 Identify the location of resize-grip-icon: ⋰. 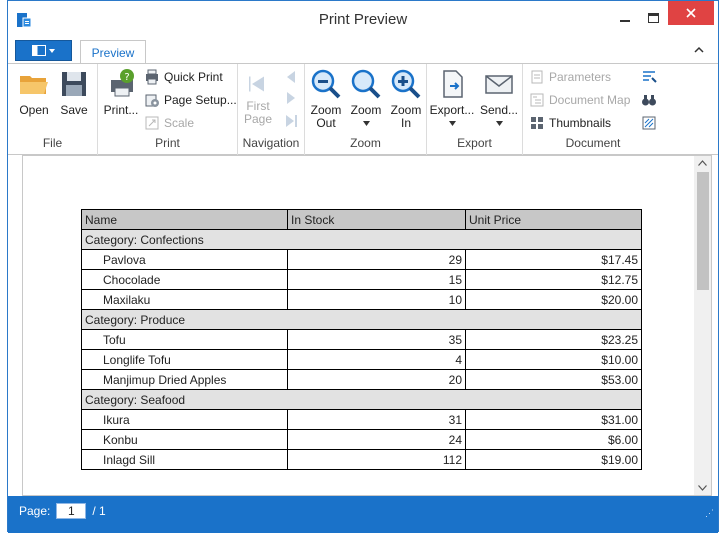
(709, 513).